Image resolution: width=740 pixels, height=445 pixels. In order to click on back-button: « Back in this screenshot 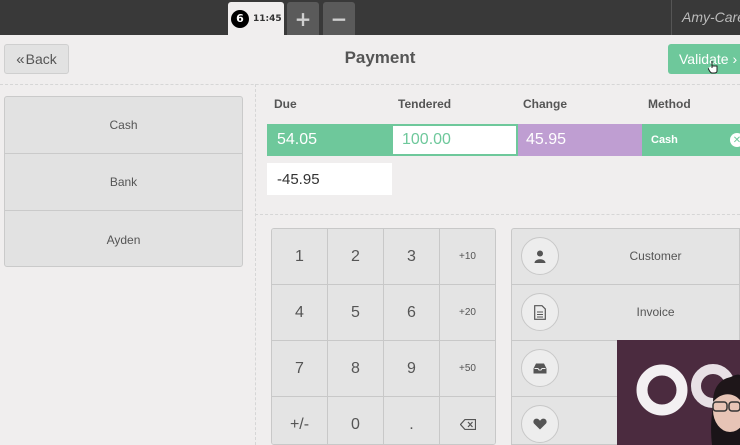, I will do `click(36, 59)`.